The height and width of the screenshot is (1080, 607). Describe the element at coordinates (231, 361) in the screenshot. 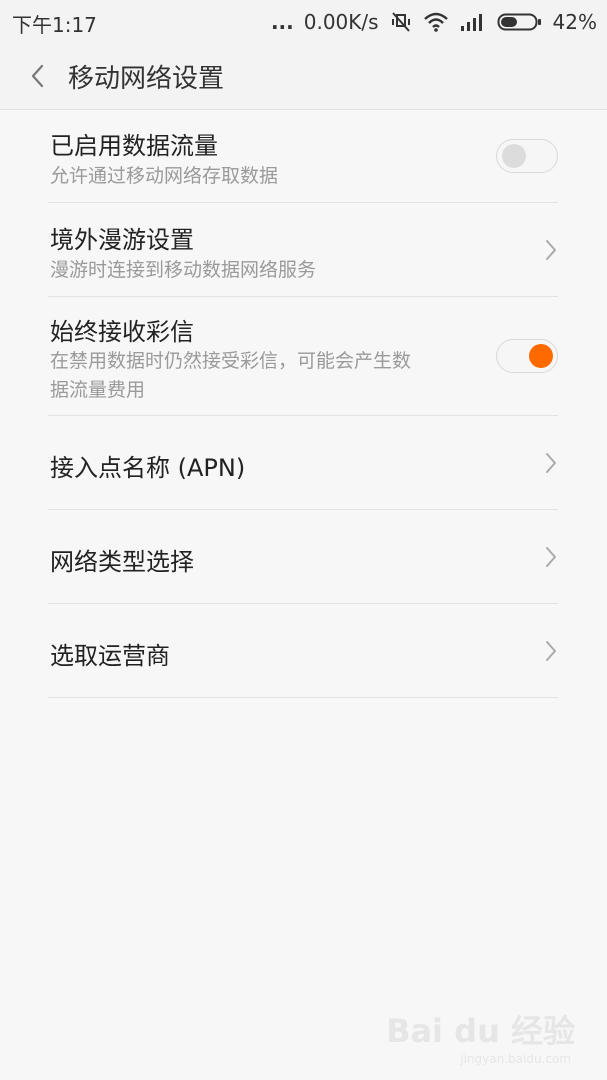

I see `setting-subtitle-line1: 在禁用数据时仍然接受彩信，可能会产生数` at that location.